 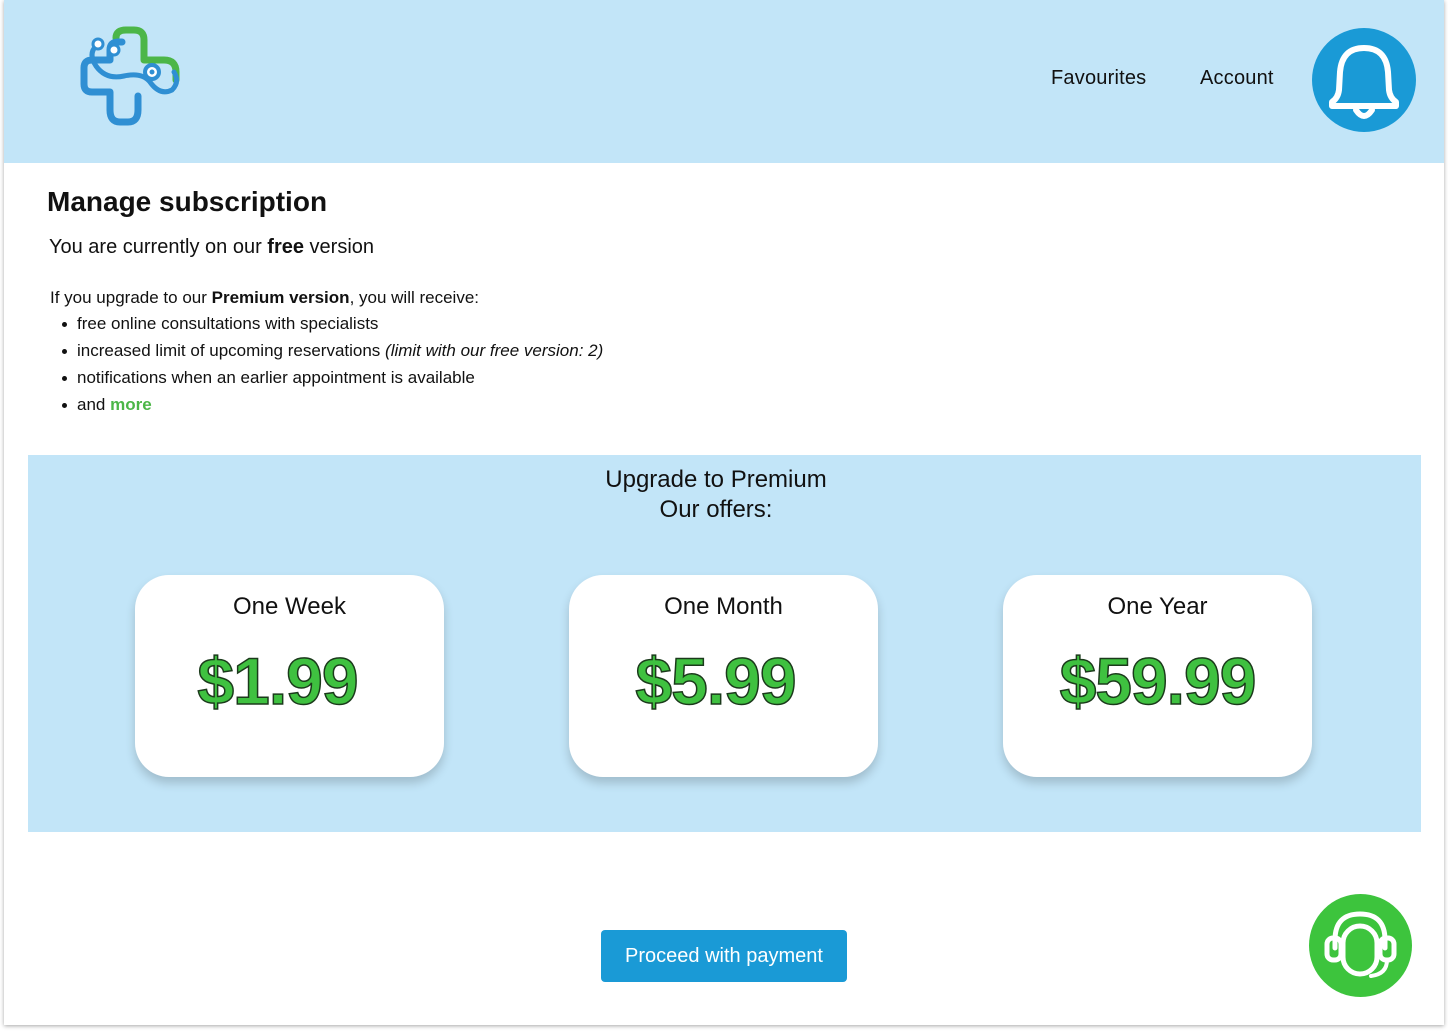 I want to click on more-benefits-link: more, so click(x=131, y=404).